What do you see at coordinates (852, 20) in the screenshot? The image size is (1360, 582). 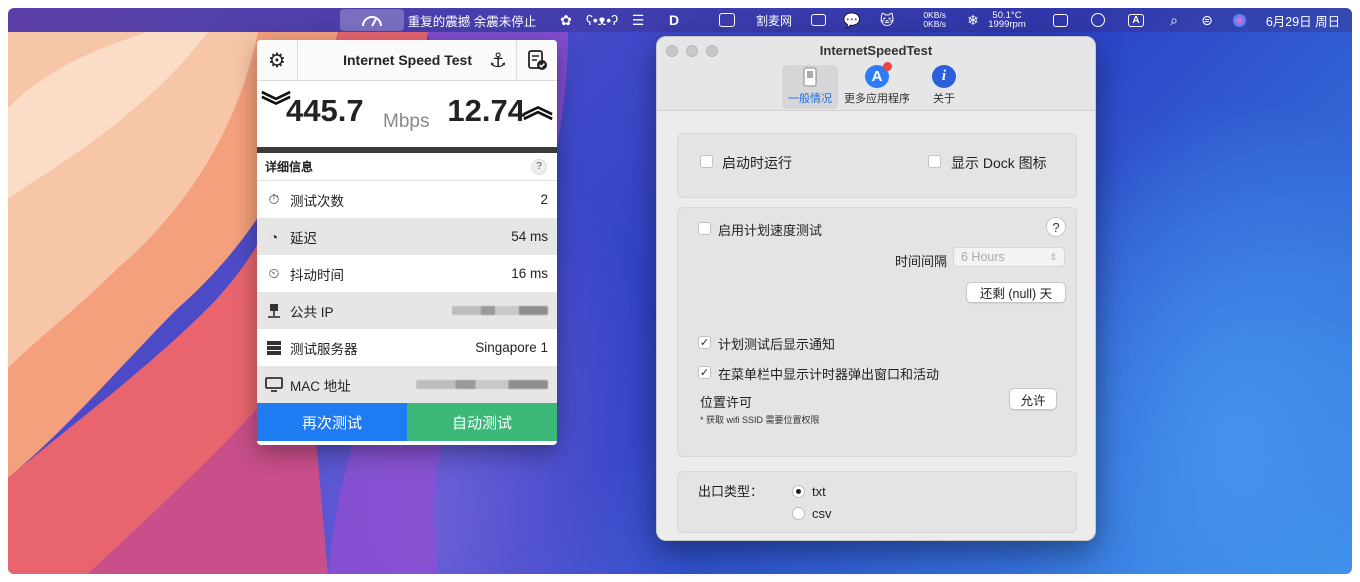 I see `wechat-icon: 💬` at bounding box center [852, 20].